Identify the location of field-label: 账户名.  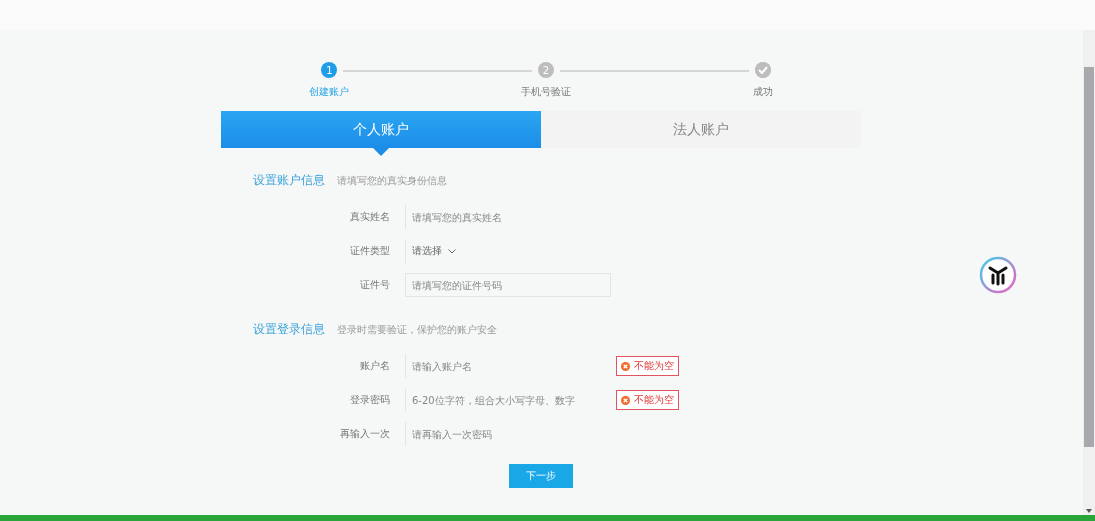
(374, 366).